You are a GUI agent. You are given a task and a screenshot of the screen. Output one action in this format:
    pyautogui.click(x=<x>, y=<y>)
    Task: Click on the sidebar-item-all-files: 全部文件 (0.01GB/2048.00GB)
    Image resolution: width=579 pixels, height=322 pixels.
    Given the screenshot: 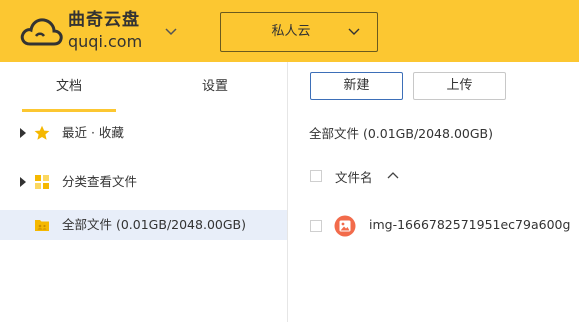 What is the action you would take?
    pyautogui.click(x=143, y=225)
    